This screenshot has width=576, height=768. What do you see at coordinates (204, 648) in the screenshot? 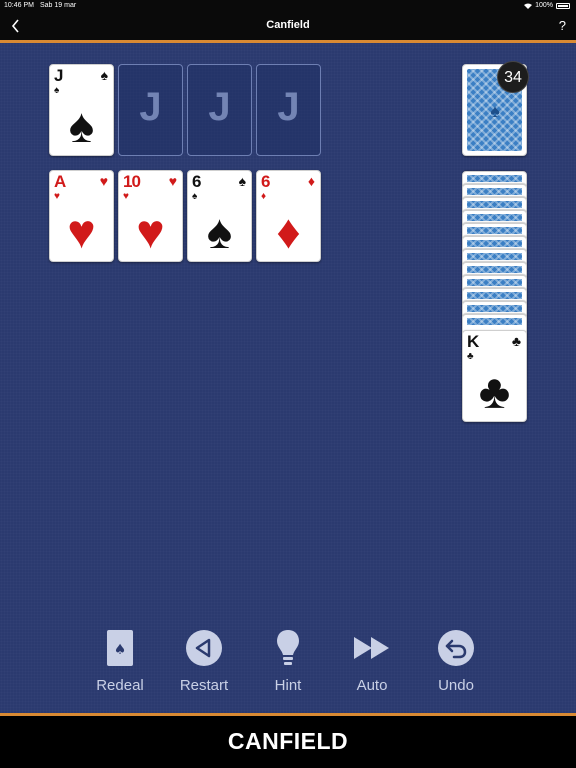
I see `restart-icon` at bounding box center [204, 648].